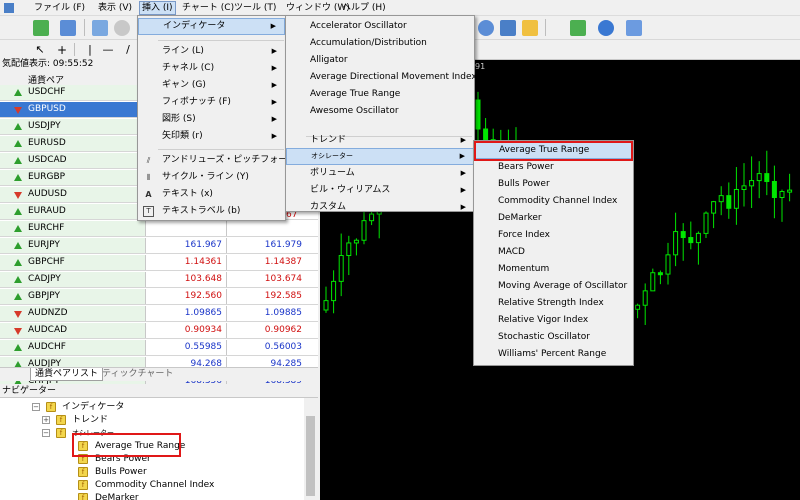 This screenshot has width=800, height=500. Describe the element at coordinates (73, 194) in the screenshot. I see `symbol-cell: AUDUSD` at that location.